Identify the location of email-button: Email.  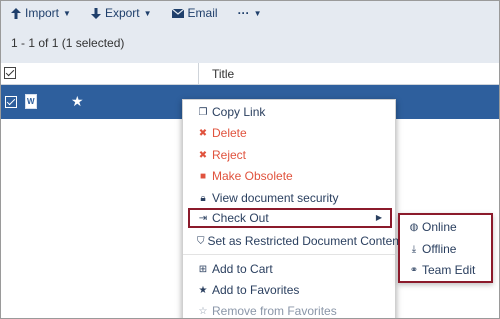
(194, 13).